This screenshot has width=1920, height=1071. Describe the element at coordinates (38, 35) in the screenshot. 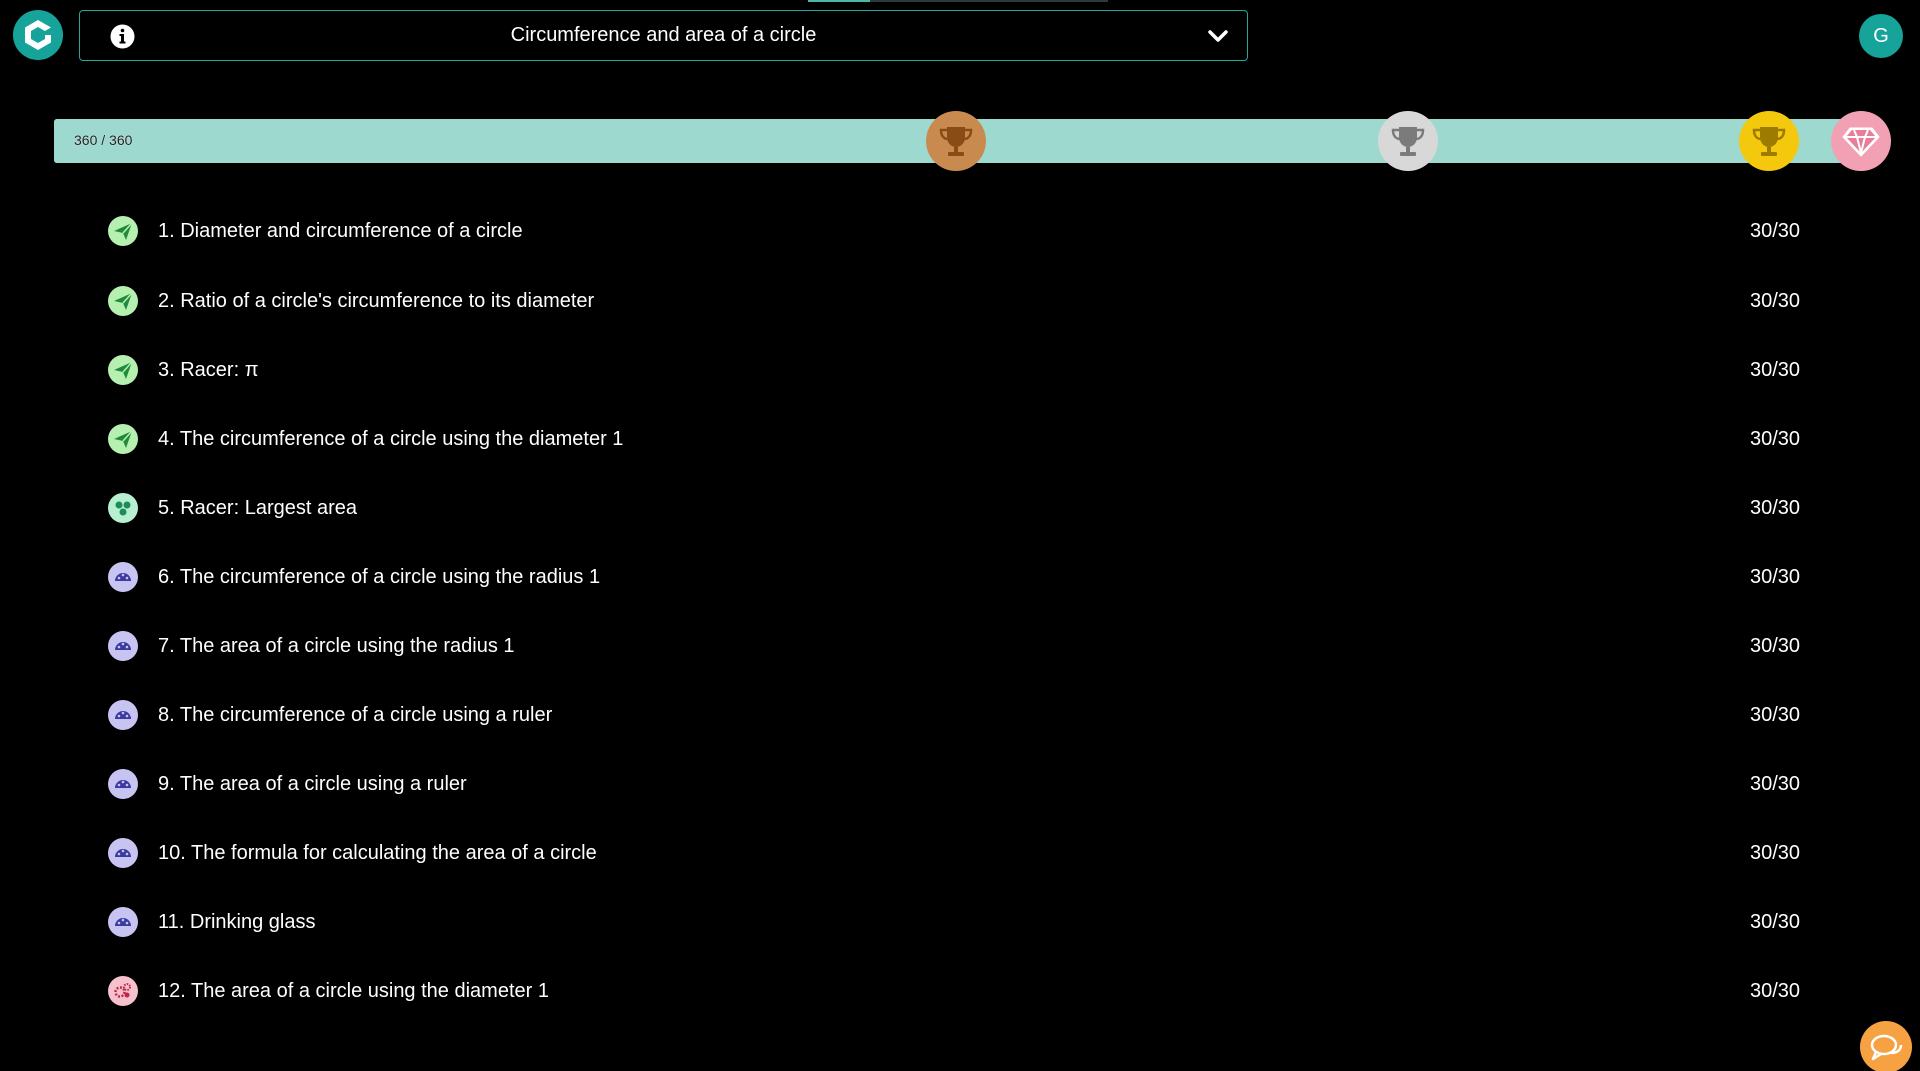

I see `app-logo-icon` at that location.